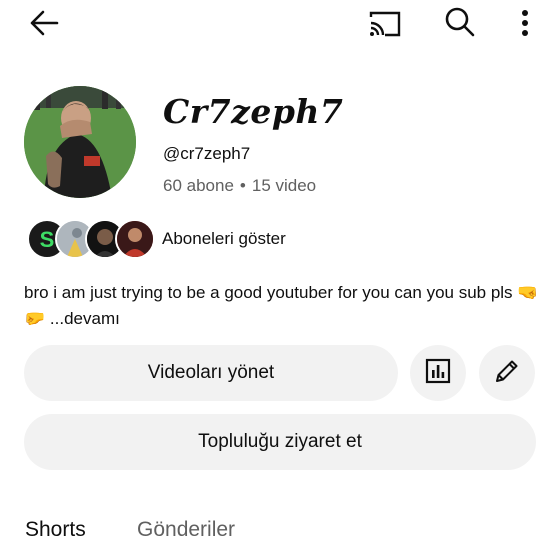 Image resolution: width=560 pixels, height=560 pixels. What do you see at coordinates (55, 530) in the screenshot?
I see `tab-shorts: Shorts` at bounding box center [55, 530].